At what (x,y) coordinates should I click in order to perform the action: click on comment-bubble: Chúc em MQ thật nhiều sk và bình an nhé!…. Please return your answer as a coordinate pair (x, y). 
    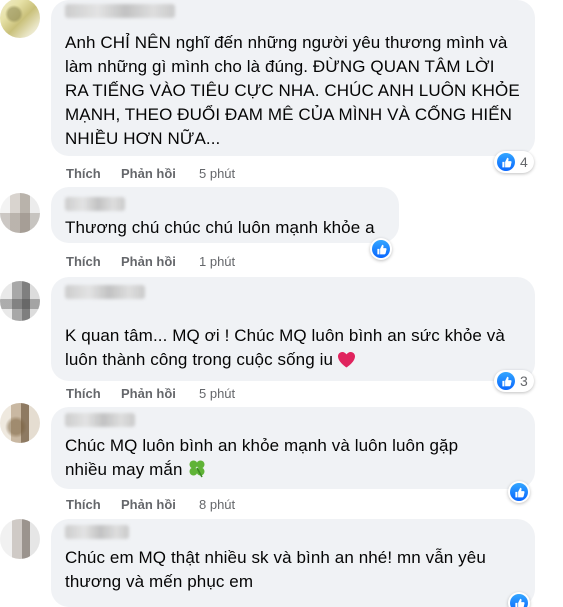
    Looking at the image, I should click on (293, 563).